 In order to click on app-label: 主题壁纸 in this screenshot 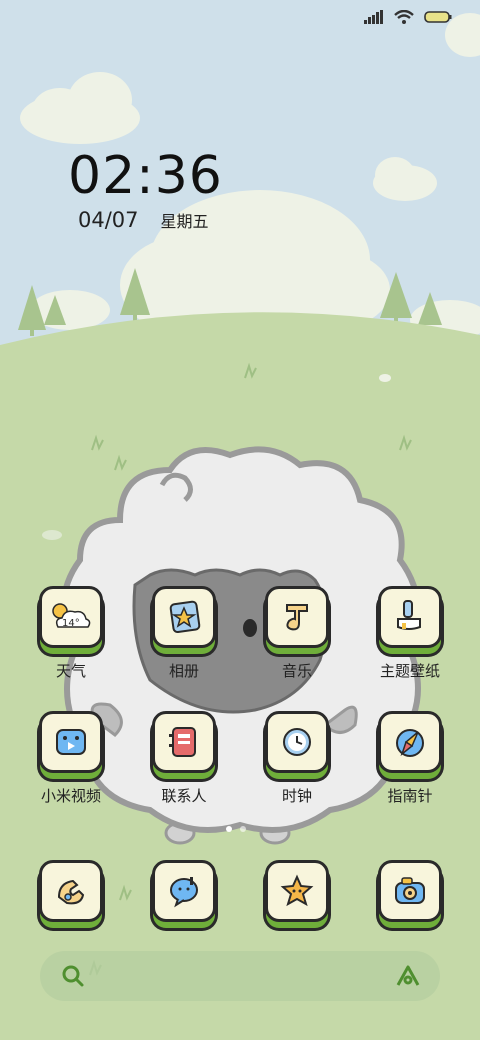, I will do `click(409, 671)`.